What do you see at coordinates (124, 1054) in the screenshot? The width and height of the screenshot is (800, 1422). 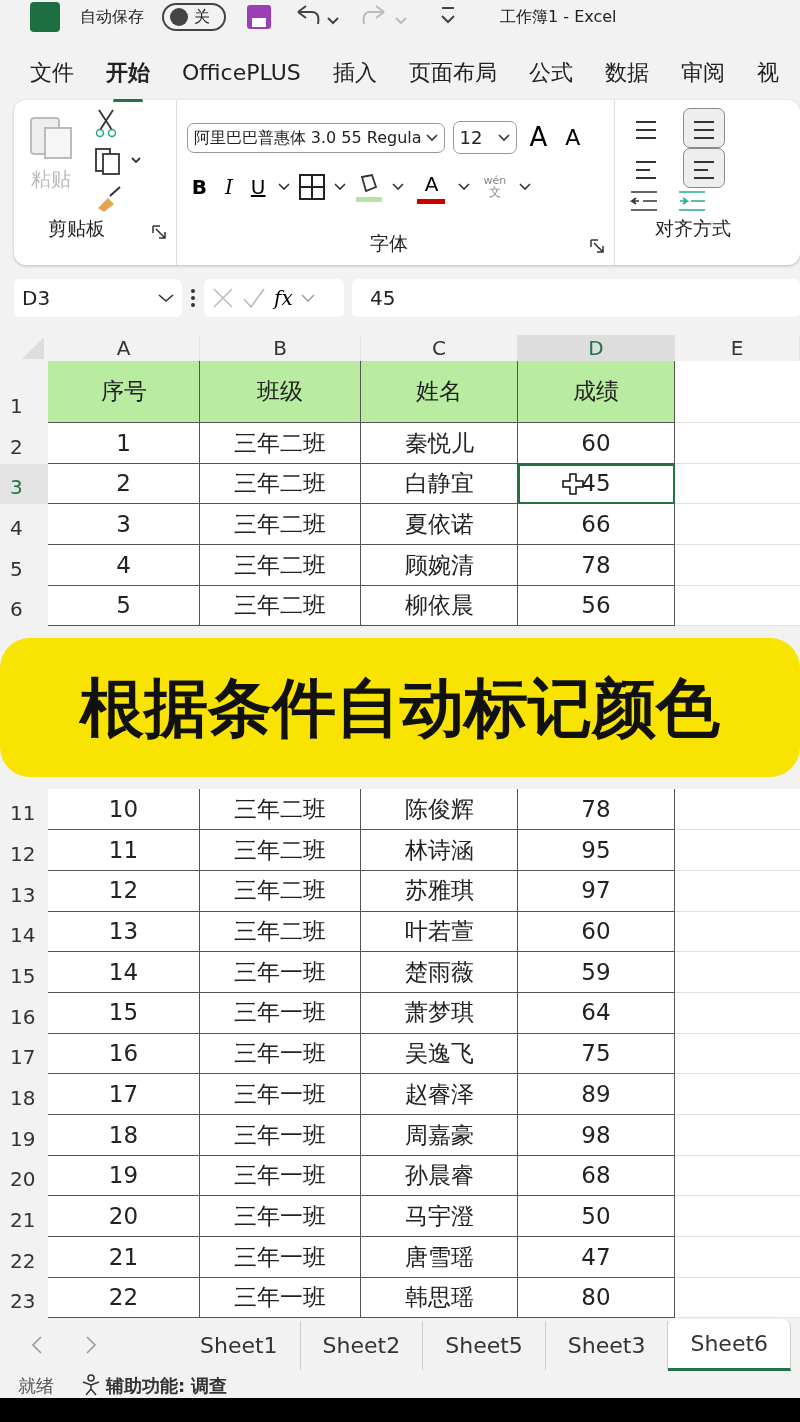 I see `table-cell: 16` at bounding box center [124, 1054].